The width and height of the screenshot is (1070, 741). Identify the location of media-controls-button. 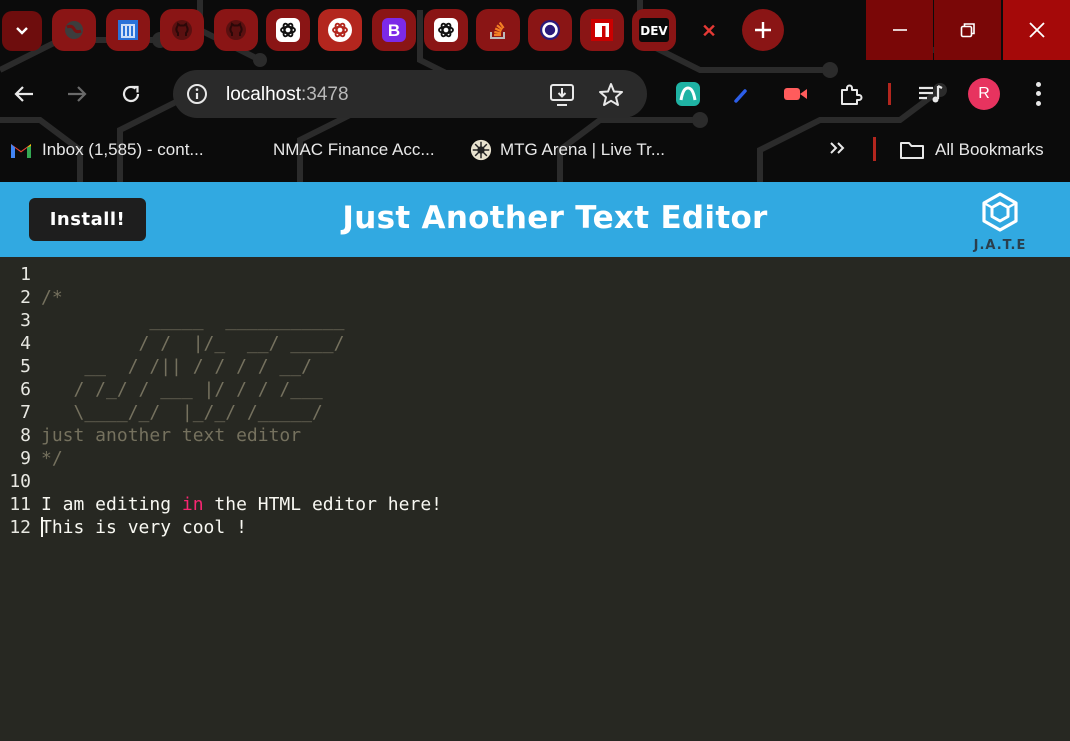
(931, 94).